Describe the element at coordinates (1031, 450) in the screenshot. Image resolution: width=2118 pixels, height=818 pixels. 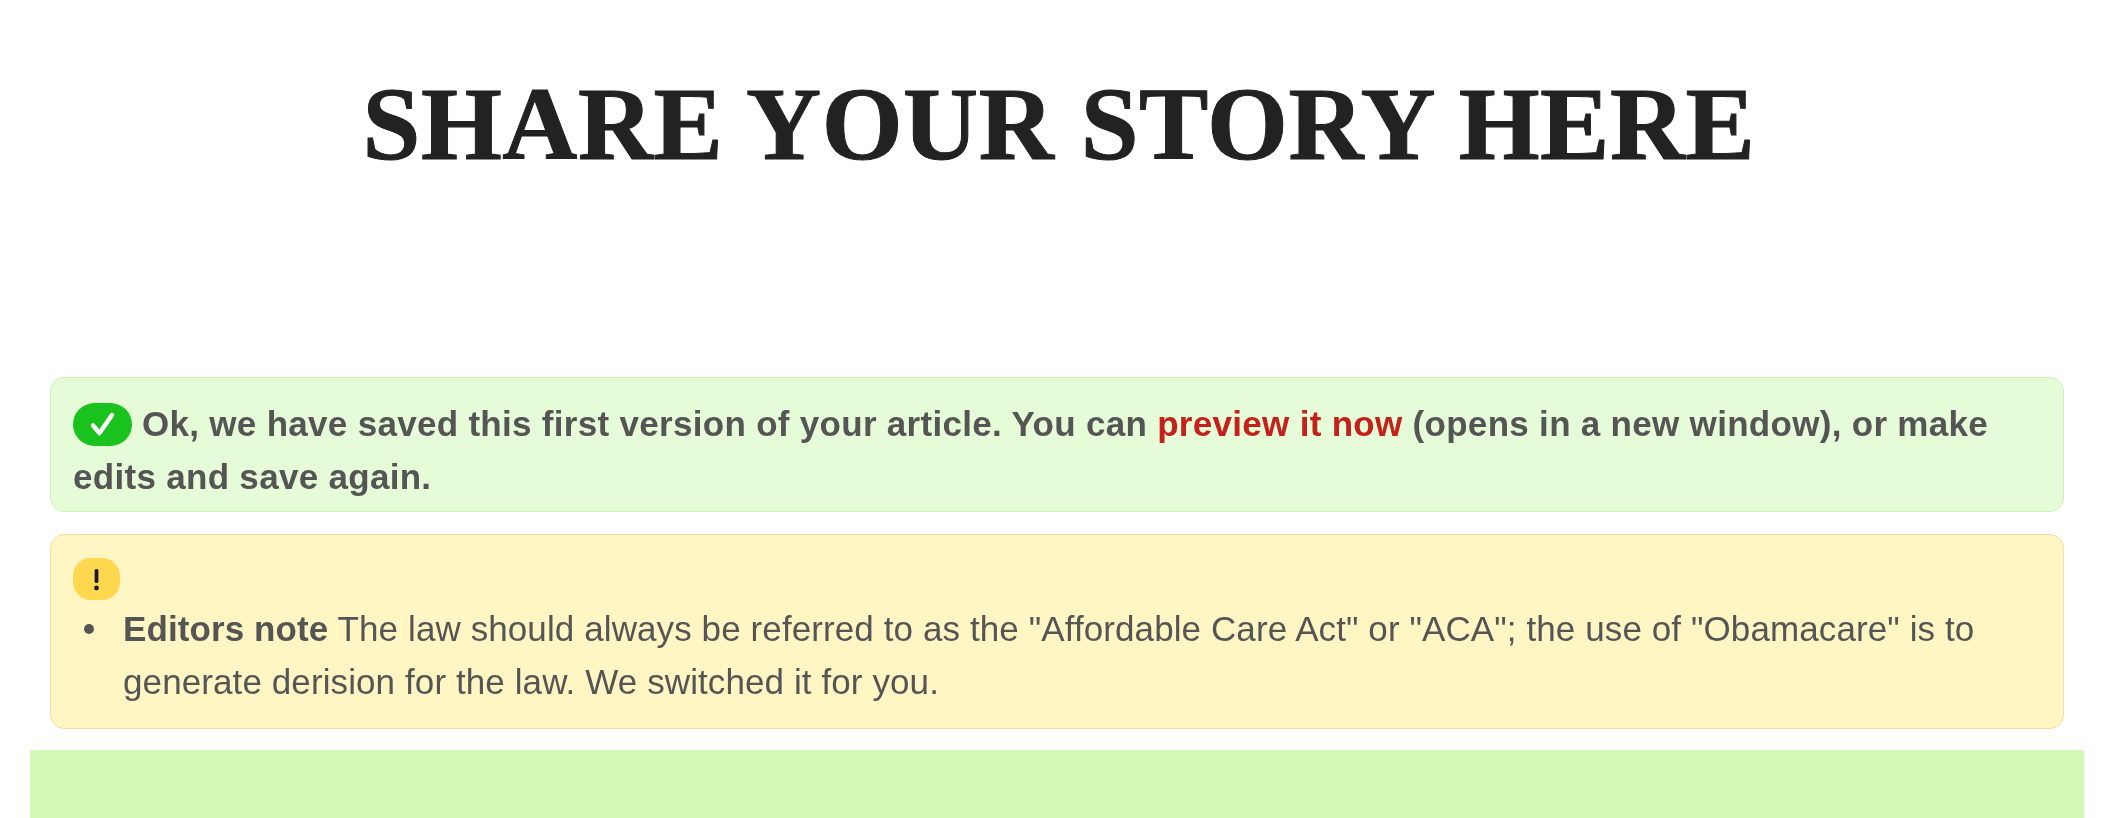
I see `success-message: Ok, we have saved this first version of your article. You can preview it now (opens in a new window), or make edits and save again.` at that location.